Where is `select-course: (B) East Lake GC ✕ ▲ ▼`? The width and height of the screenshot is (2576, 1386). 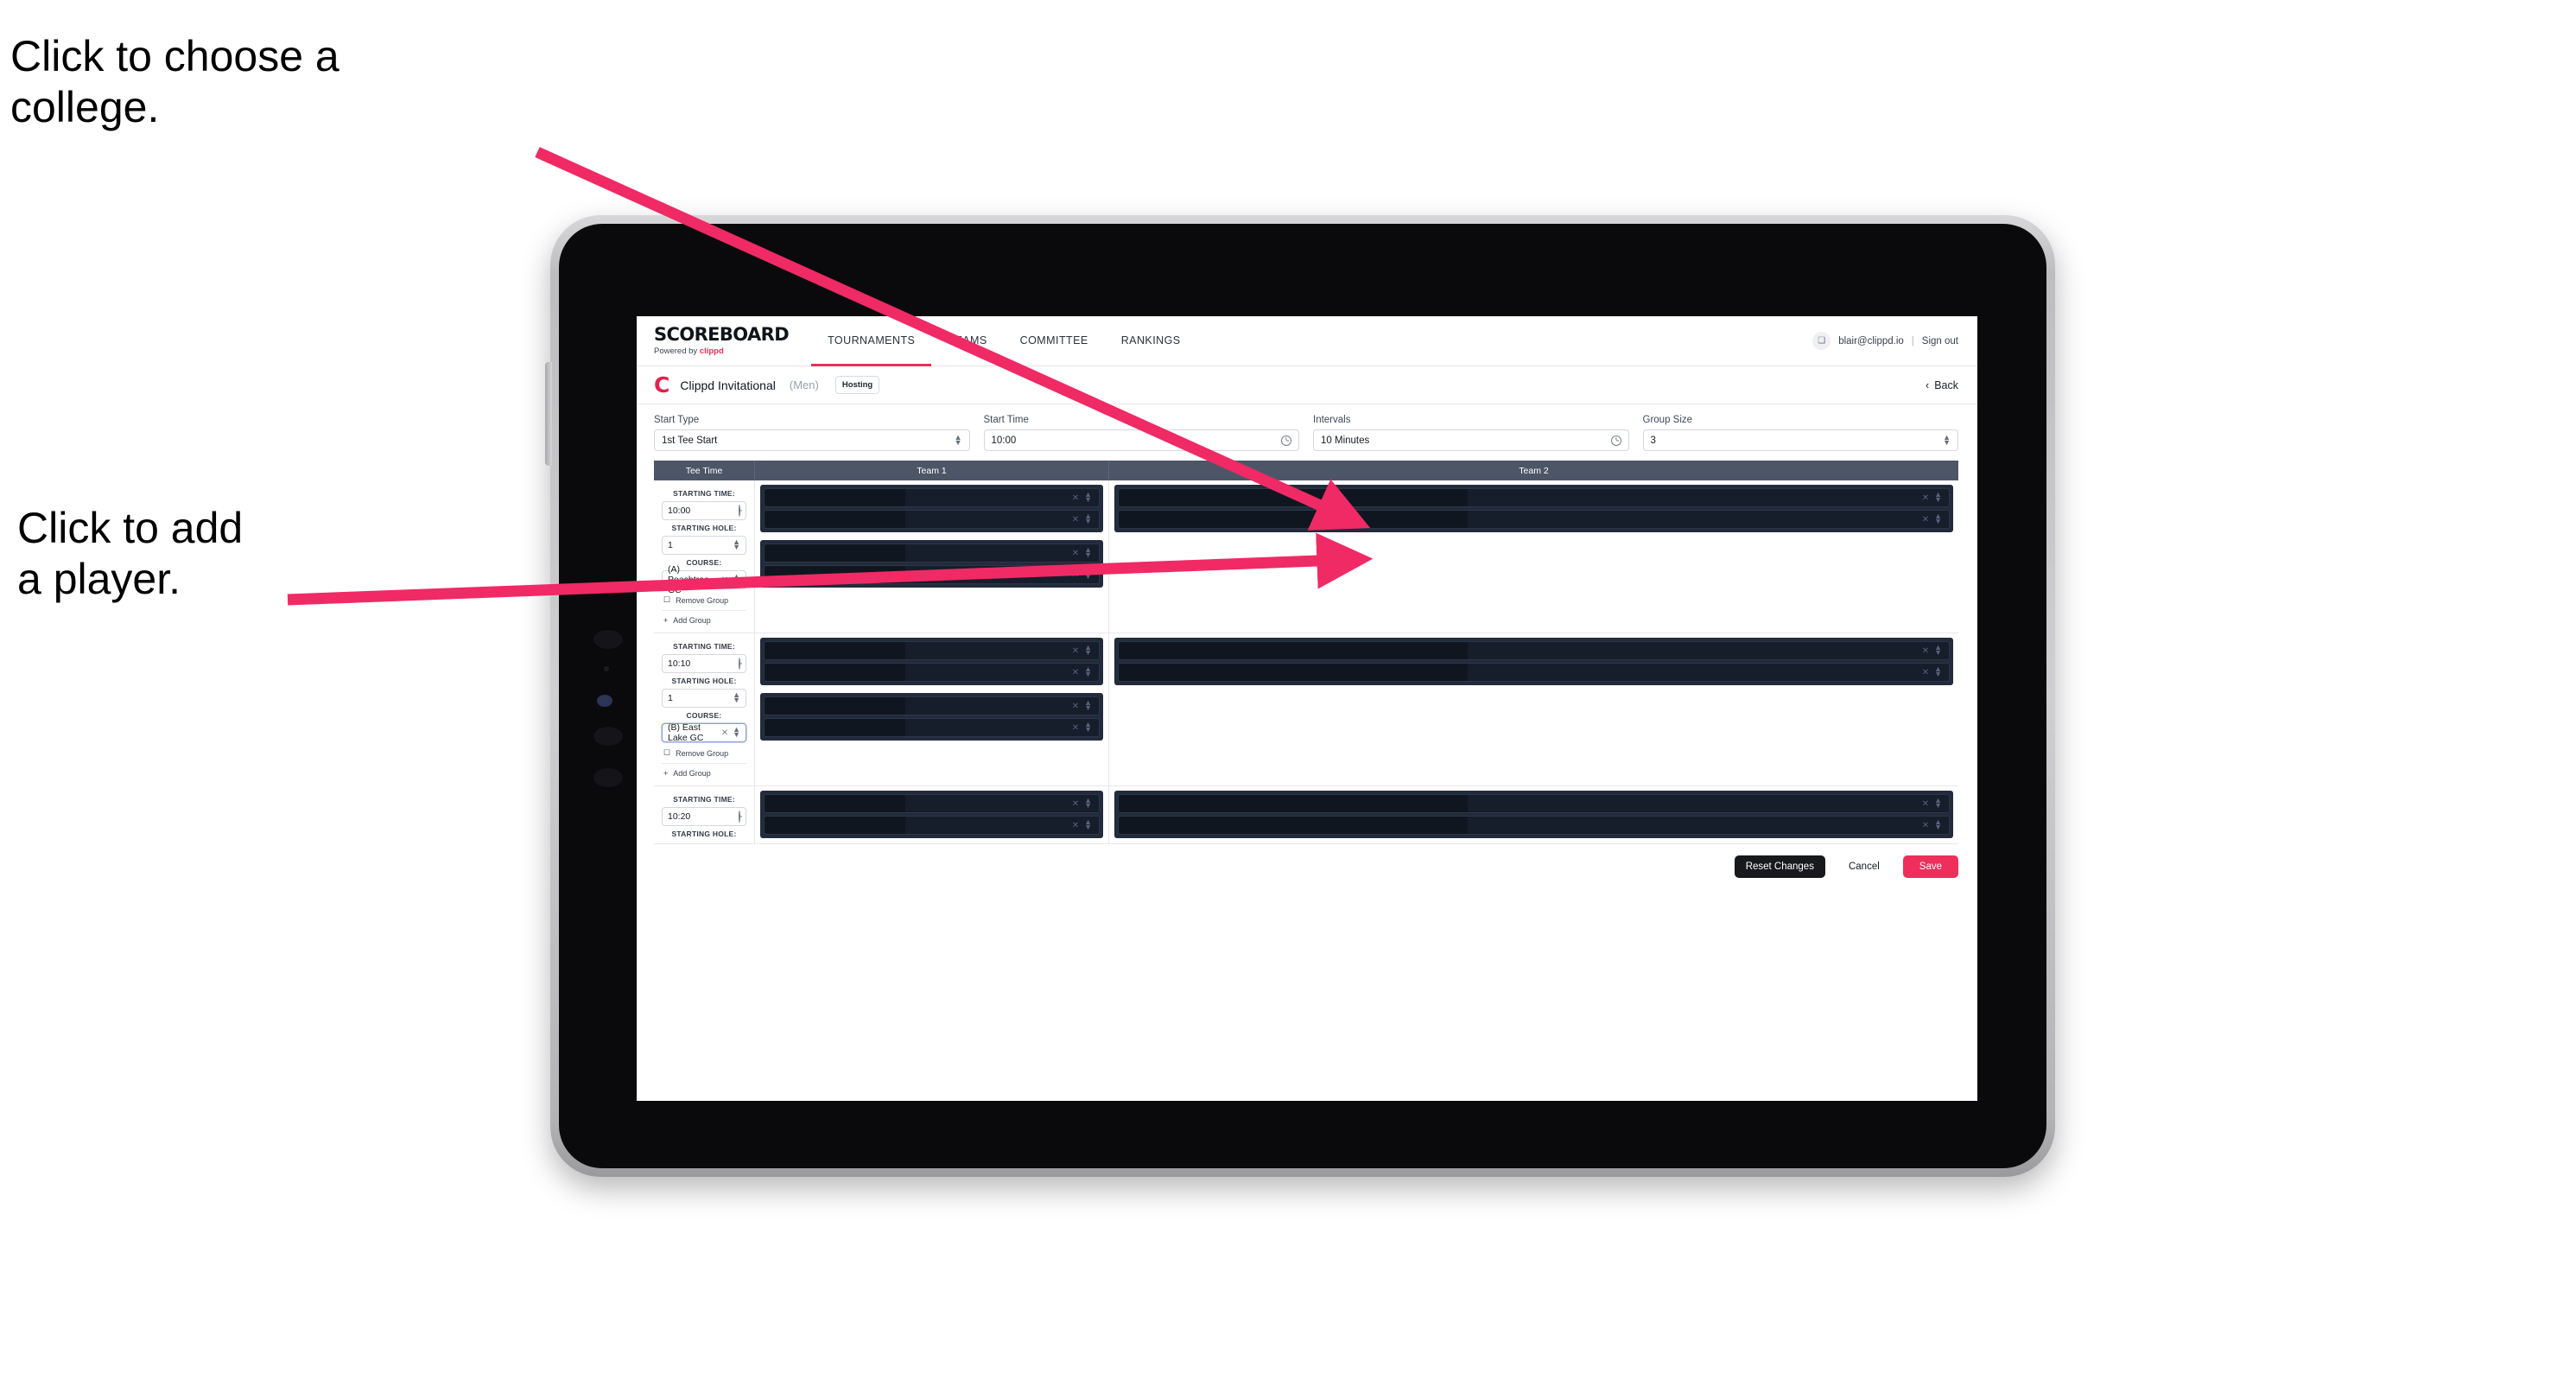 select-course: (B) East Lake GC ✕ ▲ ▼ is located at coordinates (704, 732).